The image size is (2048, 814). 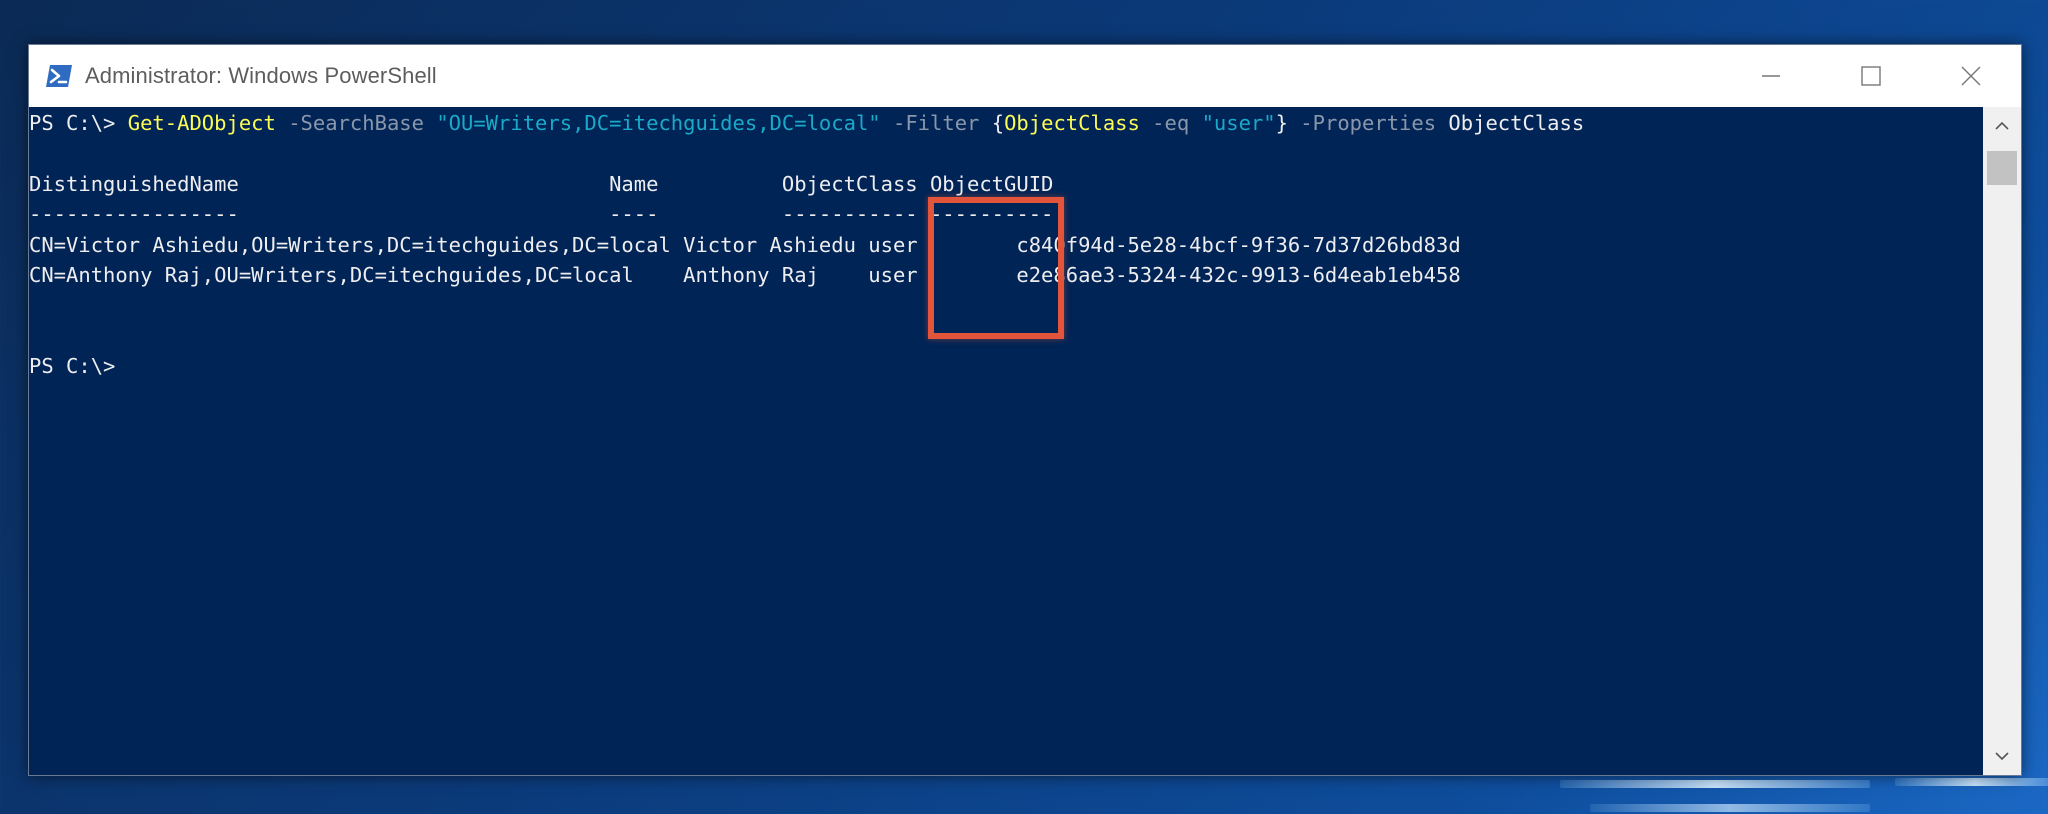 What do you see at coordinates (1516, 123) in the screenshot?
I see `properties-value: ObjectClass` at bounding box center [1516, 123].